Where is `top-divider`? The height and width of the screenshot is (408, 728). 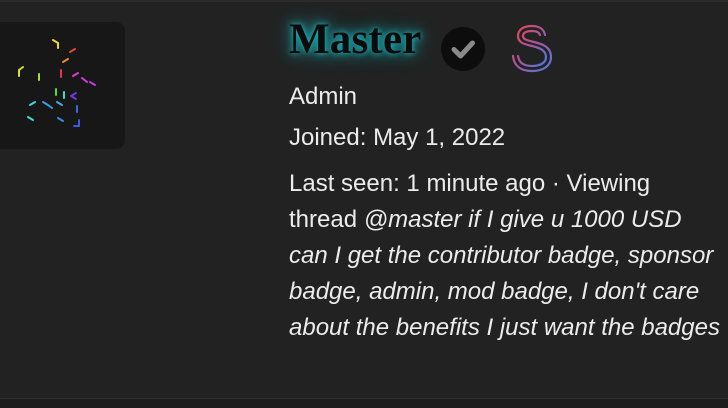 top-divider is located at coordinates (364, 1).